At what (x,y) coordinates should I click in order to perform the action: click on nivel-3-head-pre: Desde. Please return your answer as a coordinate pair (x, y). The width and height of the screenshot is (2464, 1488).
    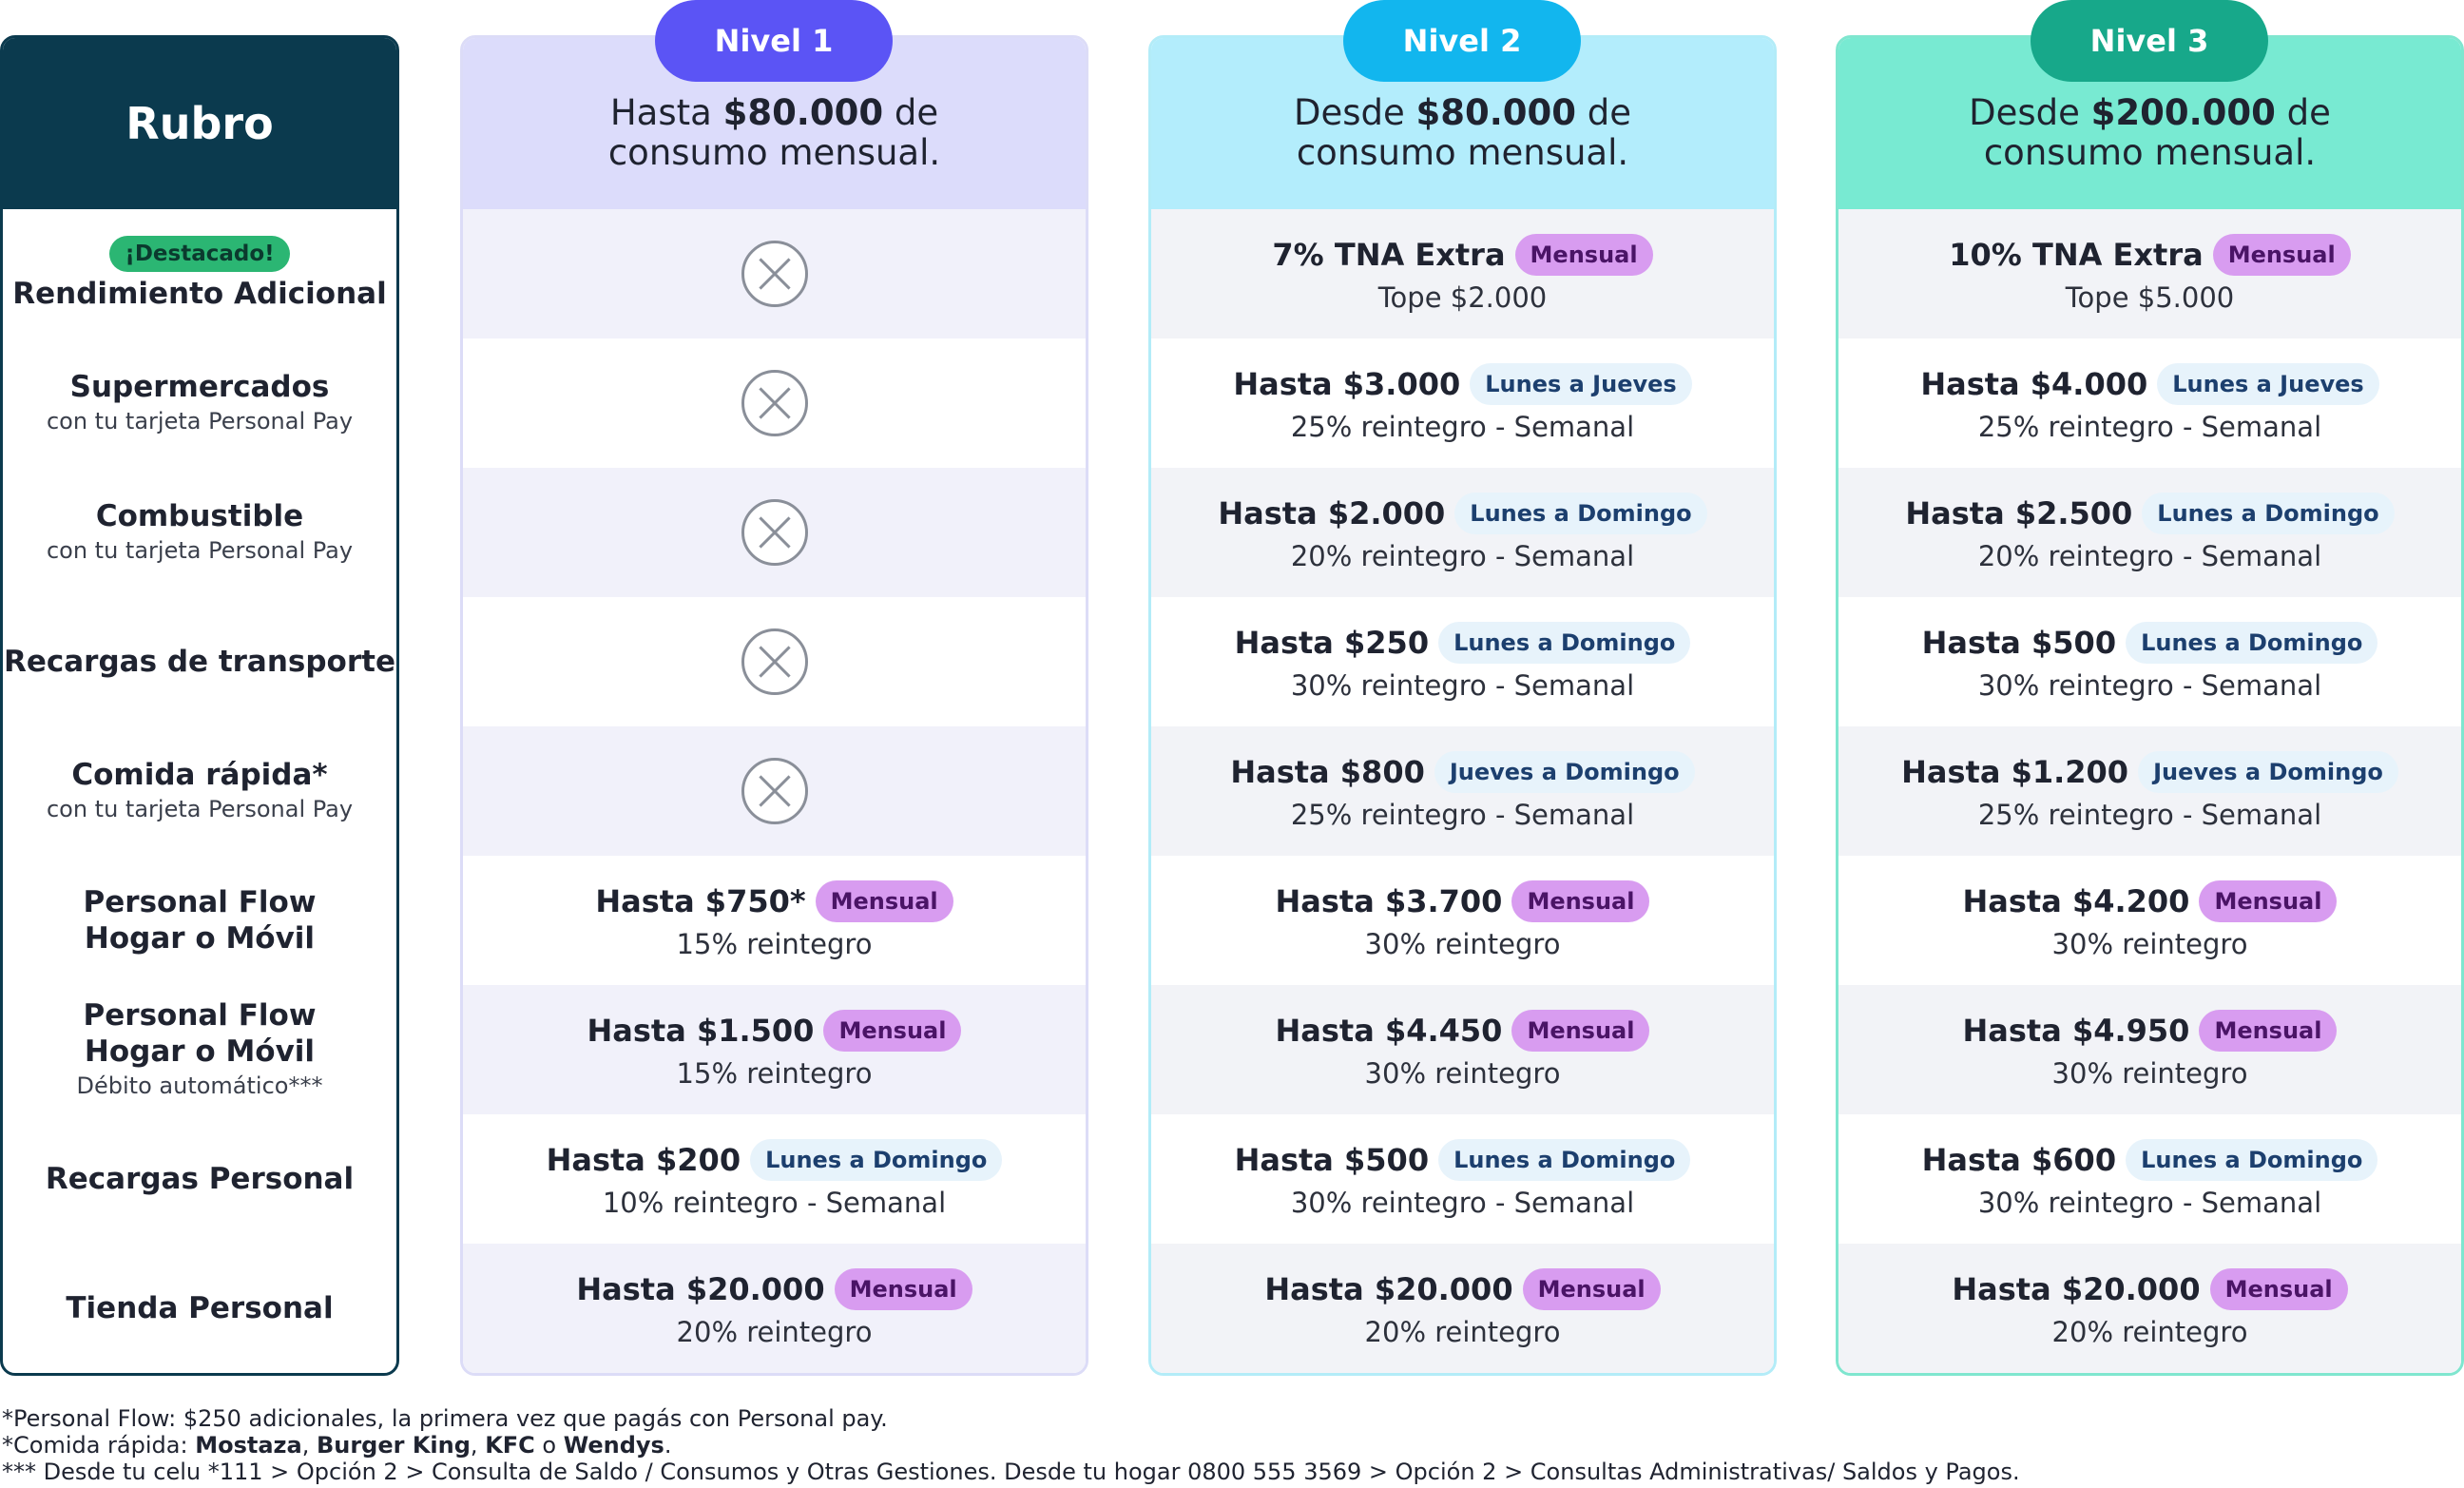
    Looking at the image, I should click on (2024, 113).